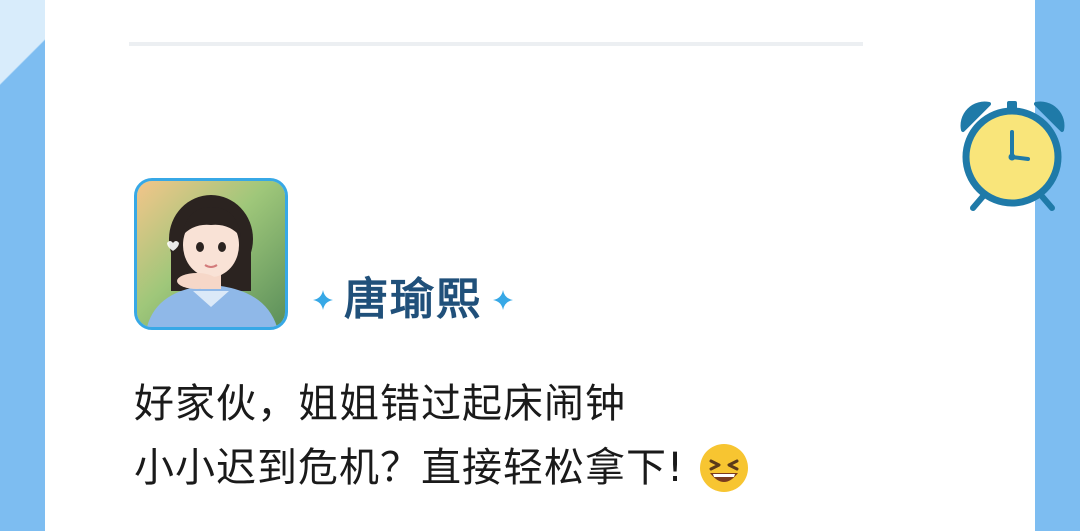 Image resolution: width=1080 pixels, height=531 pixels. I want to click on author-name: 唐瑜熙, so click(413, 300).